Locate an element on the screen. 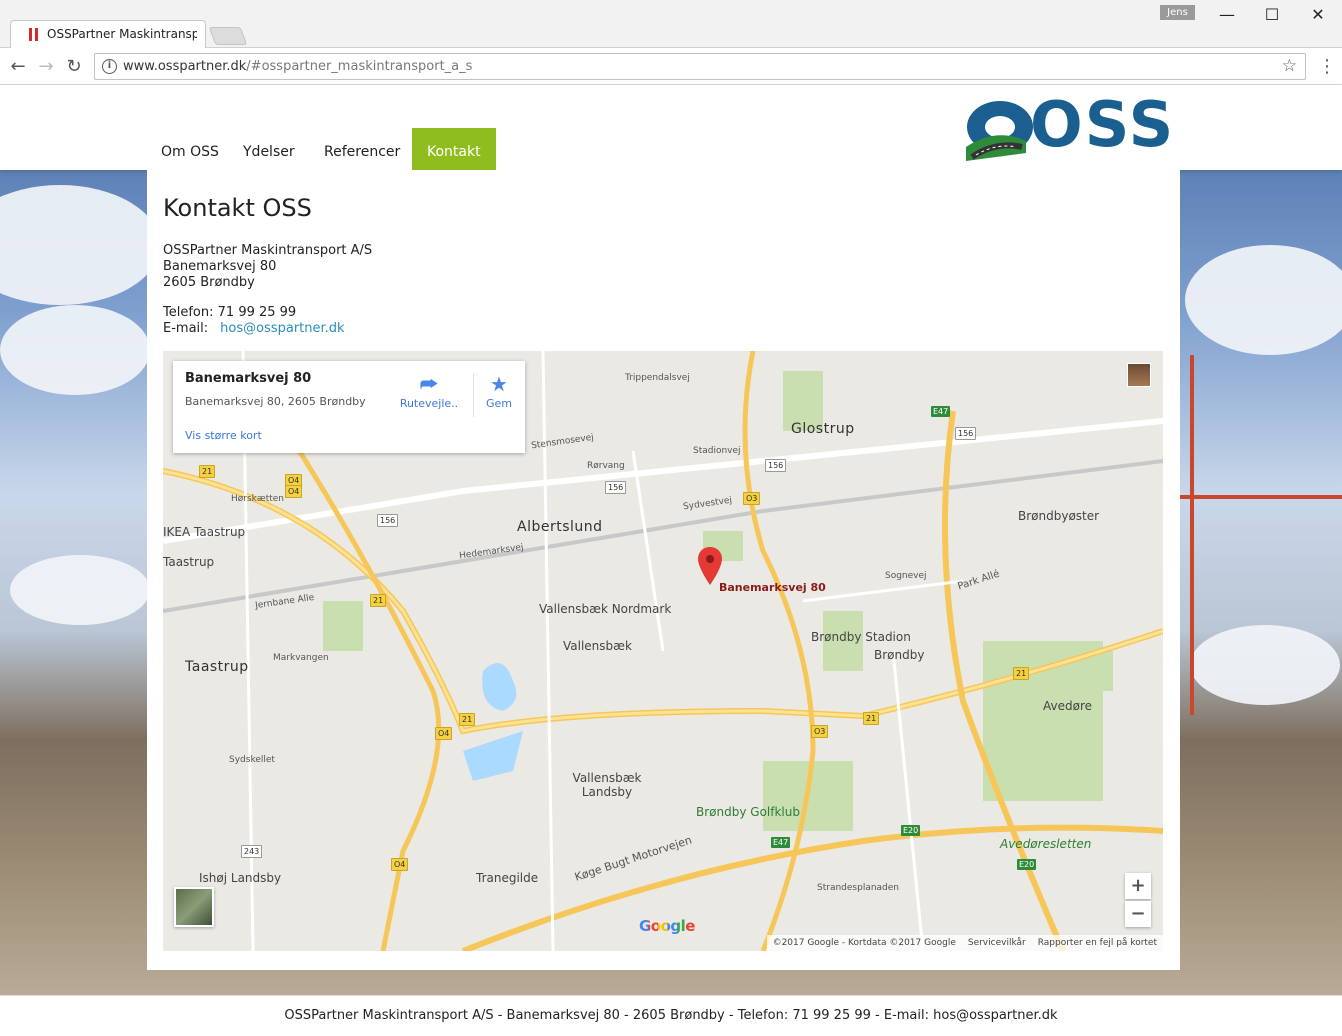 The height and width of the screenshot is (1036, 1342). road-label: Sydskellet is located at coordinates (252, 760).